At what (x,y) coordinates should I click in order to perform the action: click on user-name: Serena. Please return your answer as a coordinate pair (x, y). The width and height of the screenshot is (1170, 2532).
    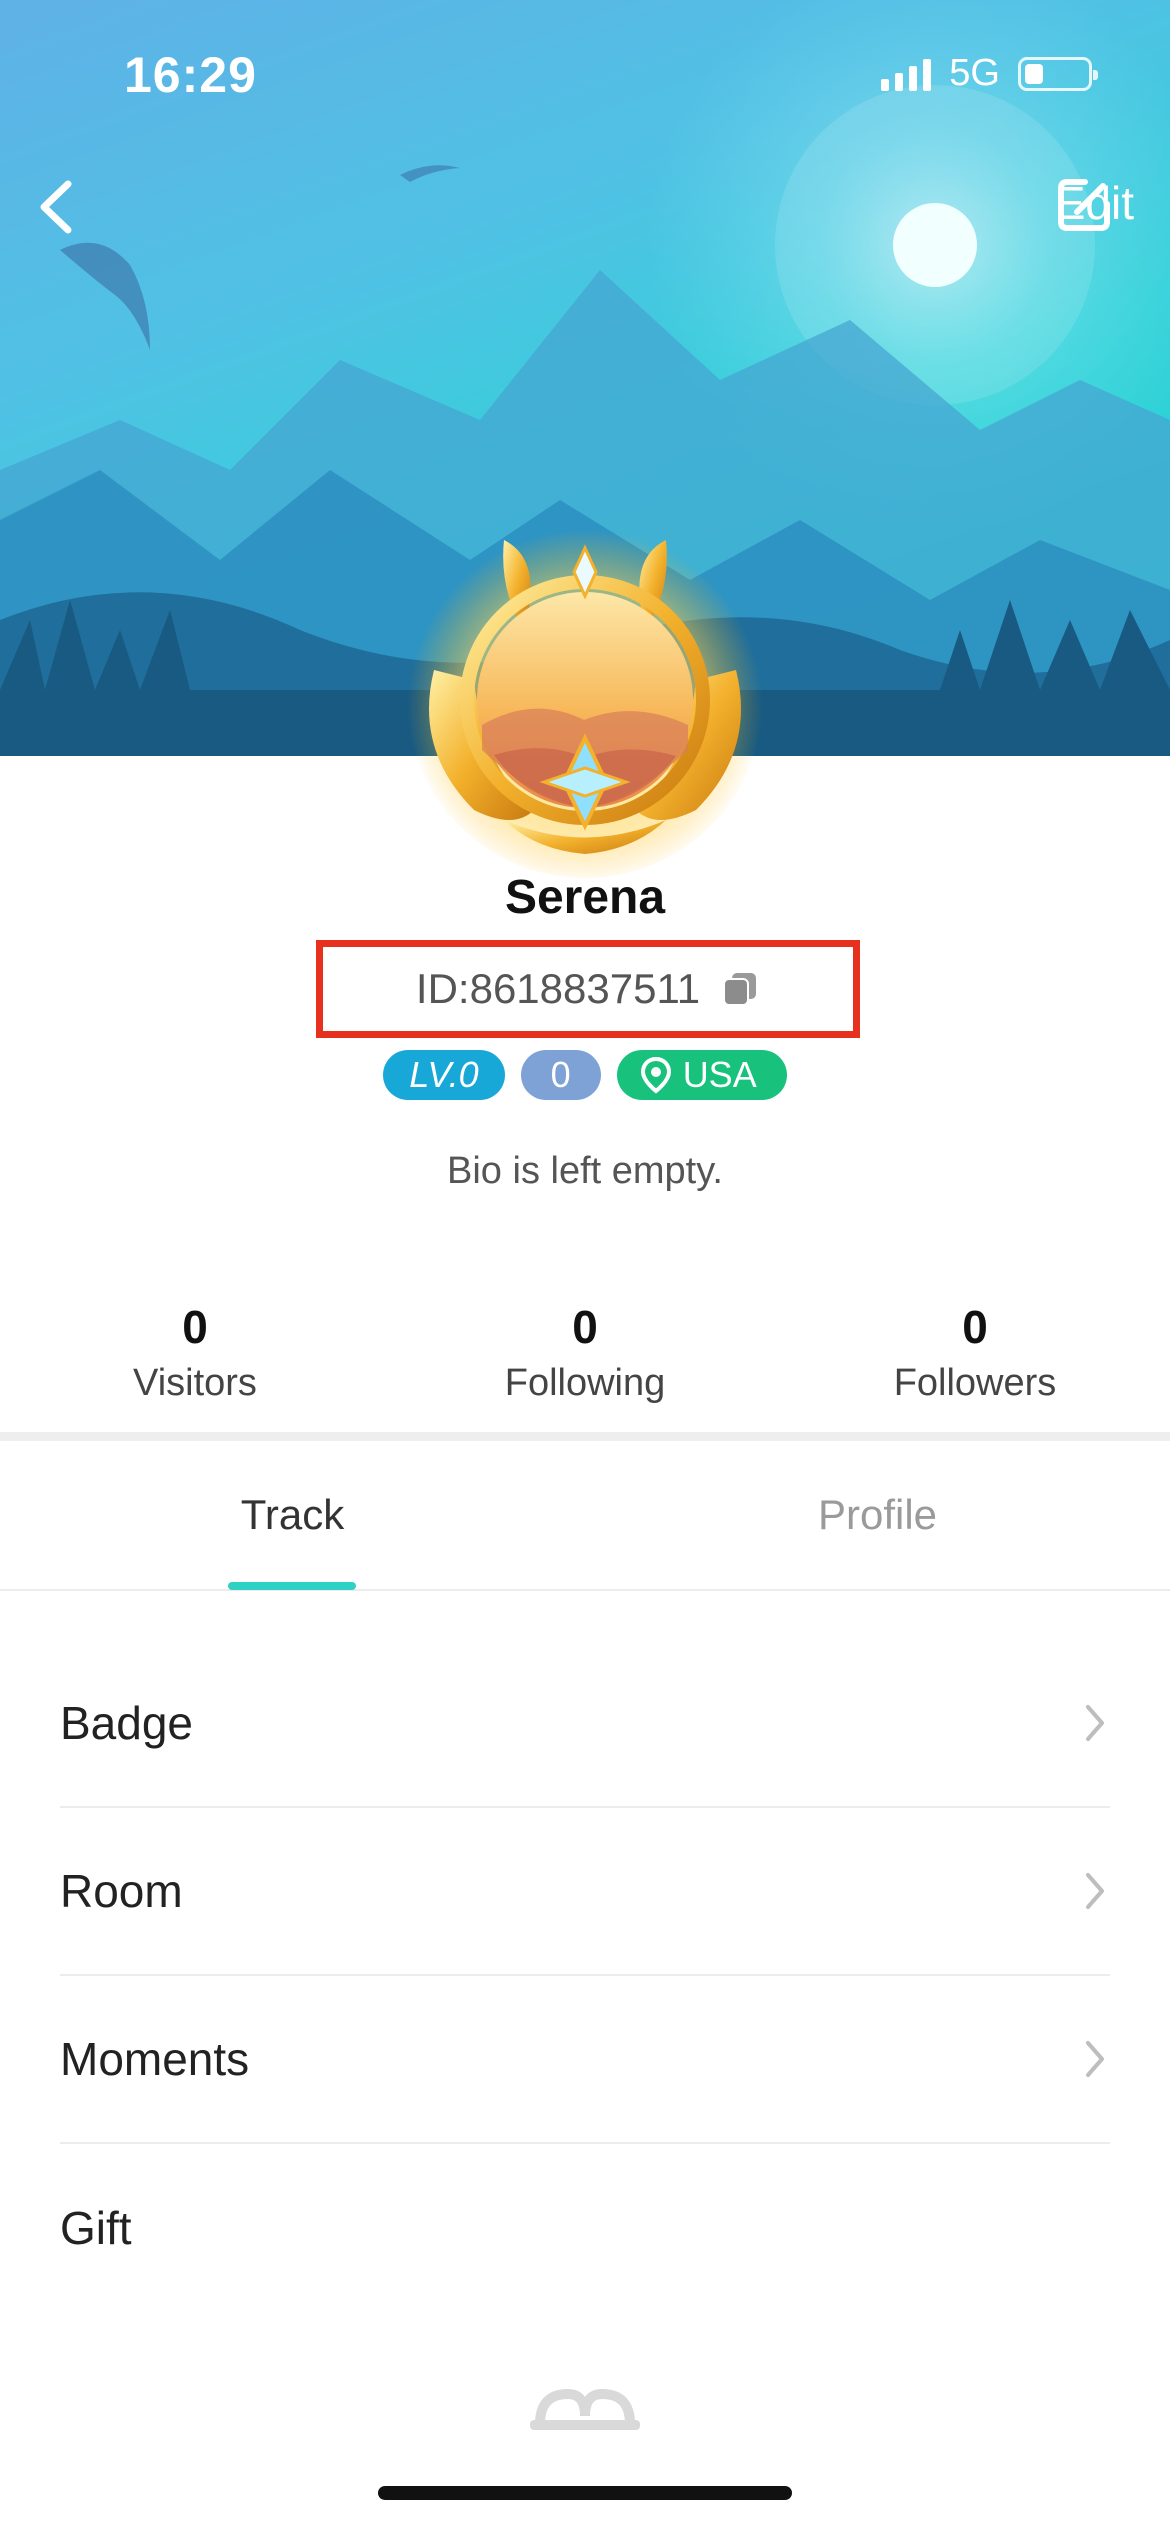
    Looking at the image, I should click on (585, 897).